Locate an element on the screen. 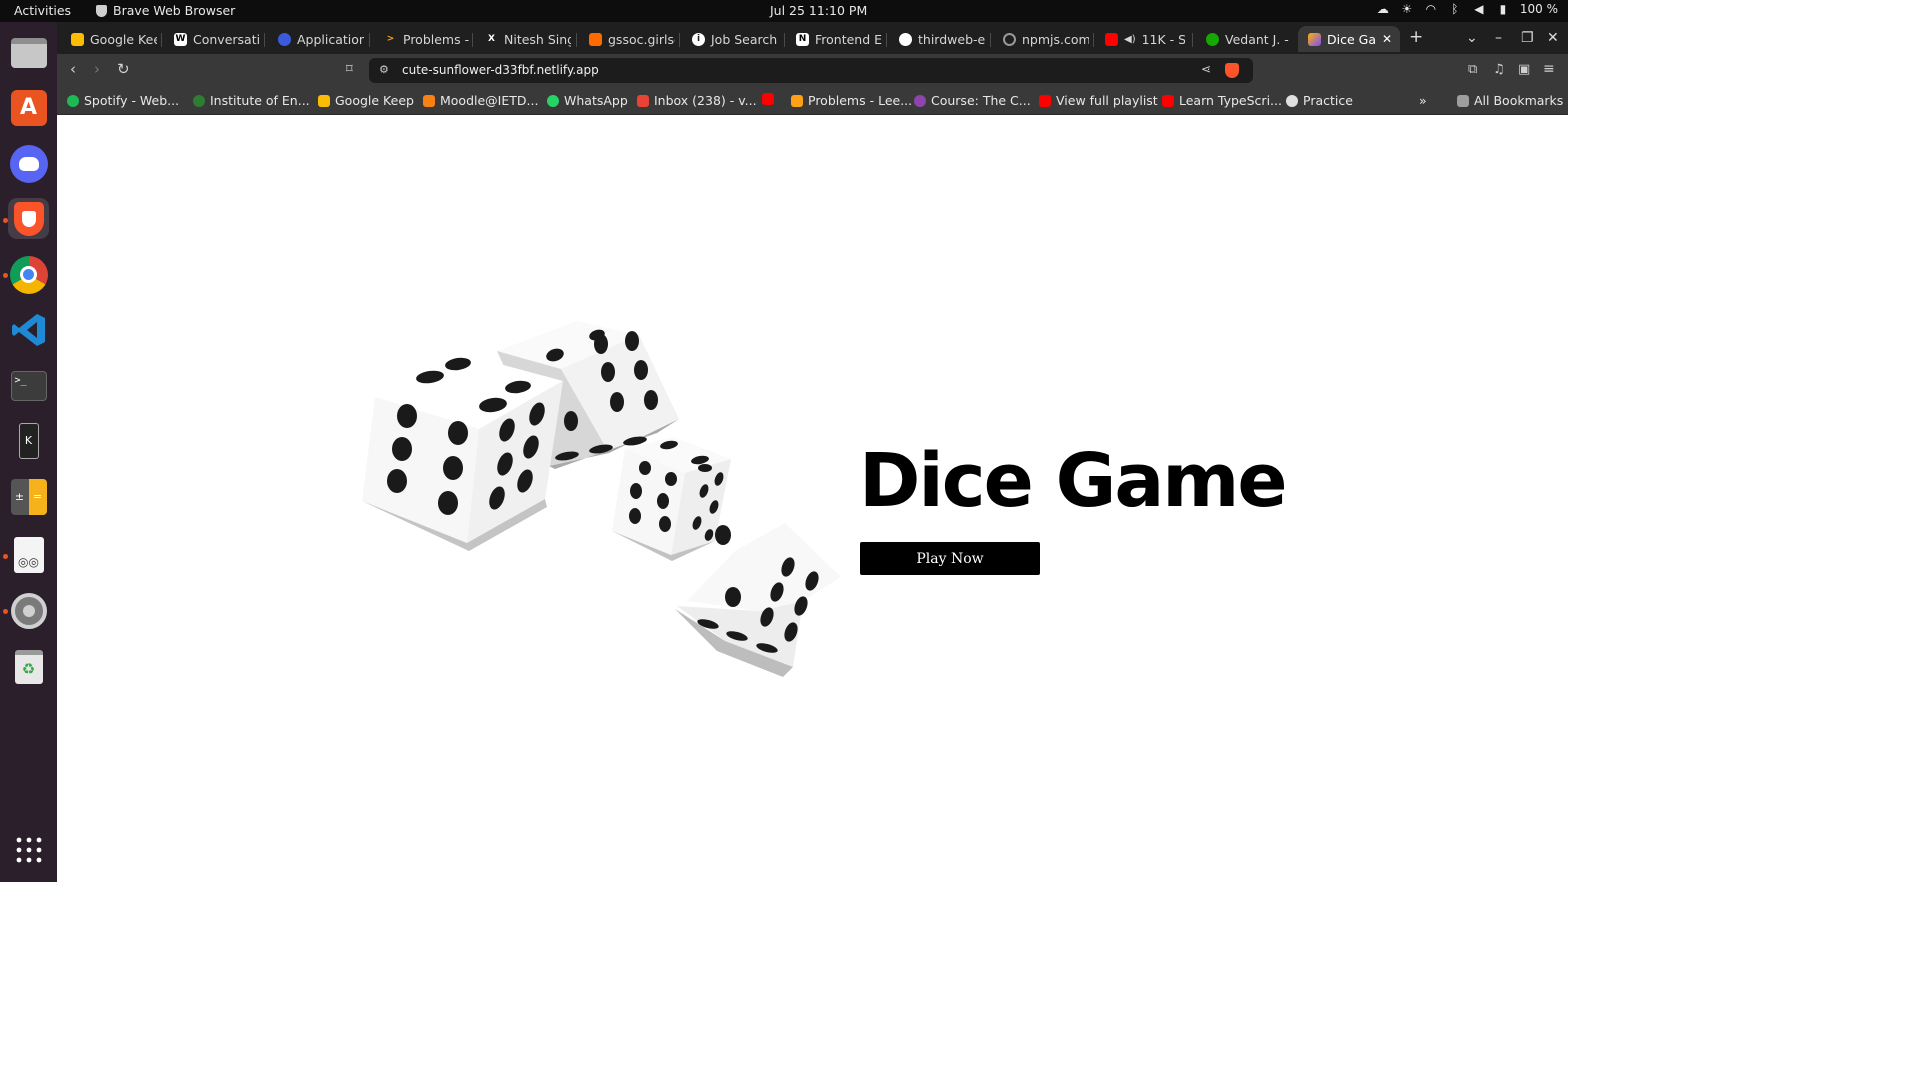  trash-icon: ♻ is located at coordinates (28, 666).